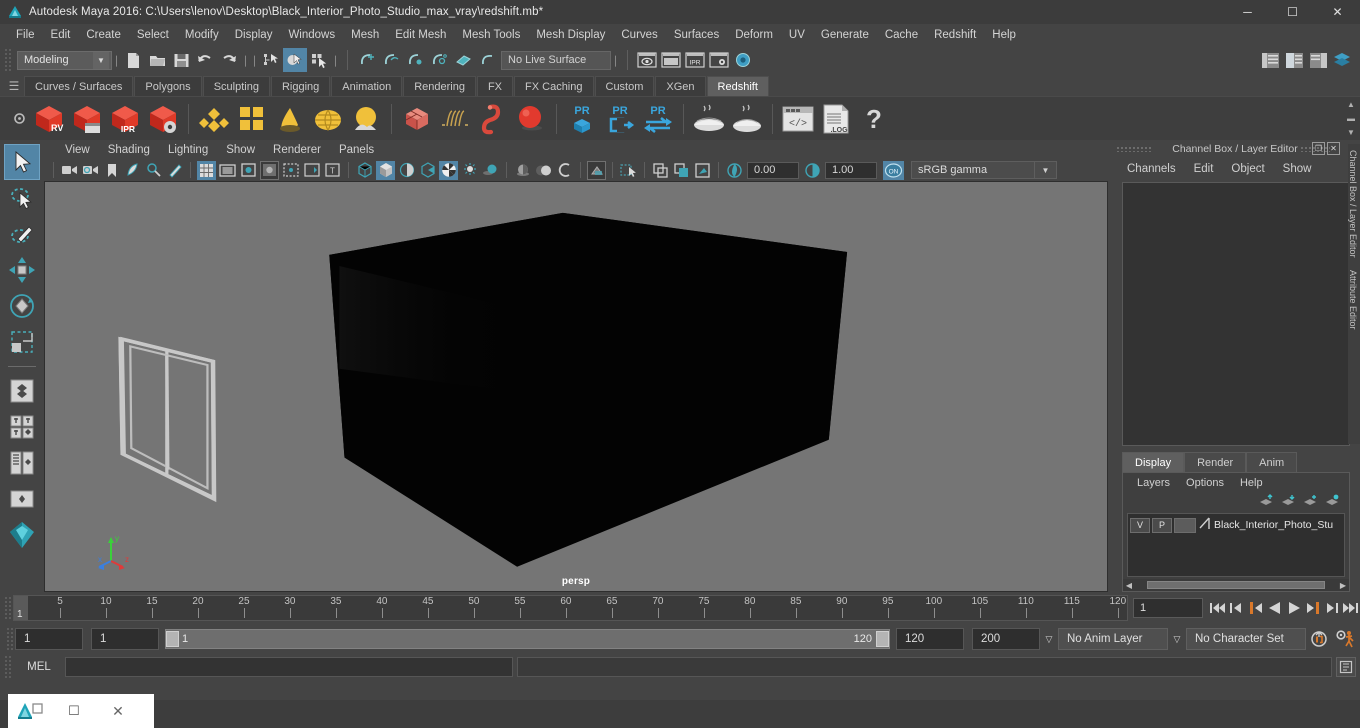  Describe the element at coordinates (1236, 525) in the screenshot. I see `layer-row: V P Black_Interior_Photo_Stu` at that location.